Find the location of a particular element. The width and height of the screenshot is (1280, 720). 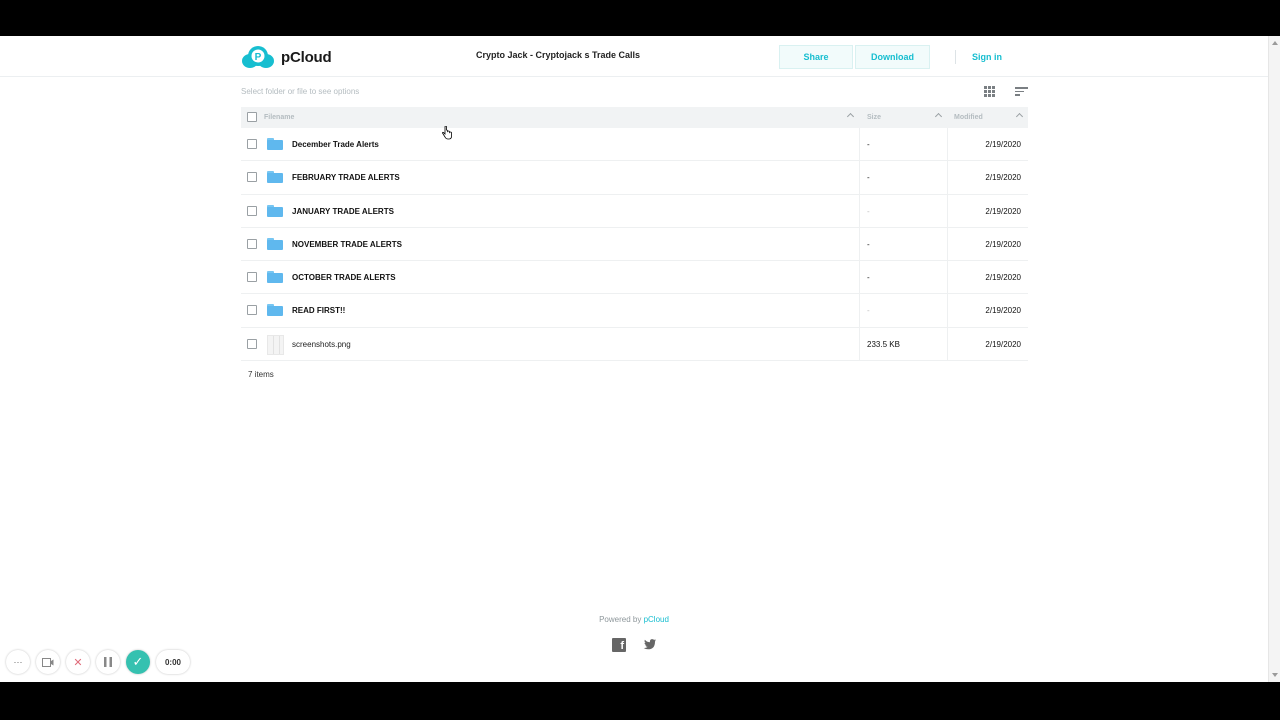

size-column-header: Size is located at coordinates (874, 117).